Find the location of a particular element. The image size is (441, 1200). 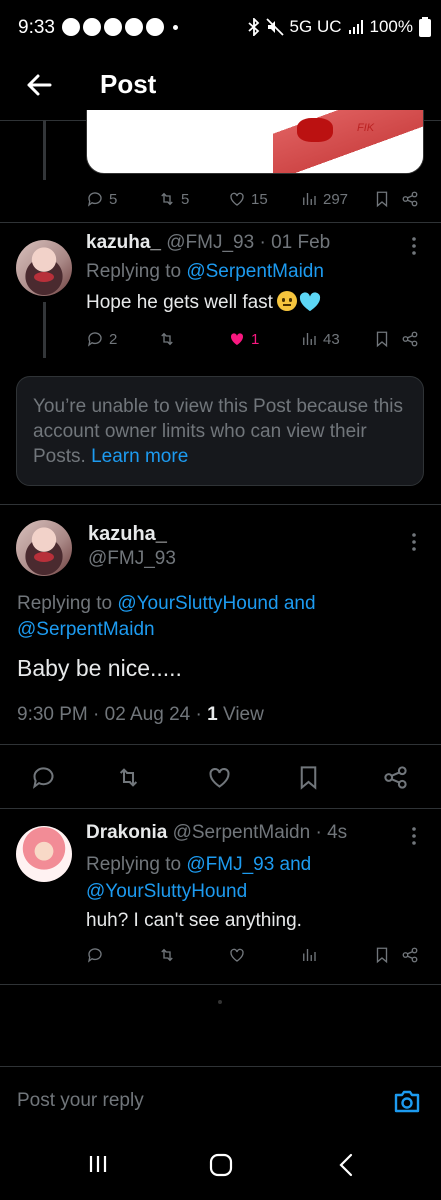

reply-button: 5 is located at coordinates (101, 199).